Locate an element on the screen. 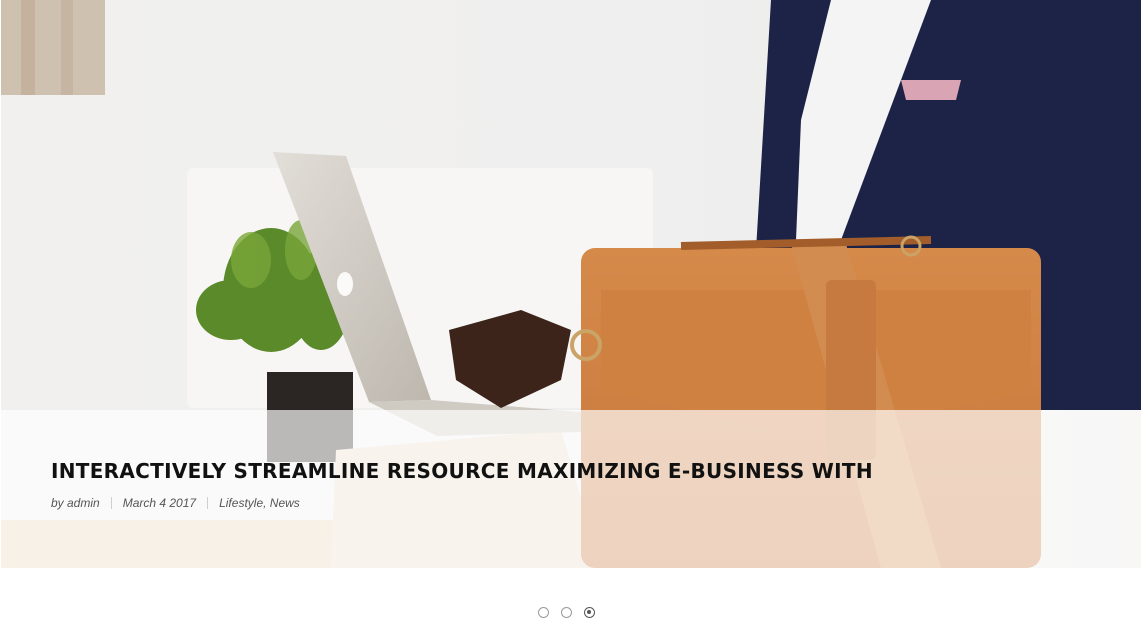 The width and height of the screenshot is (1142, 635). category-link-news: News is located at coordinates (285, 503).